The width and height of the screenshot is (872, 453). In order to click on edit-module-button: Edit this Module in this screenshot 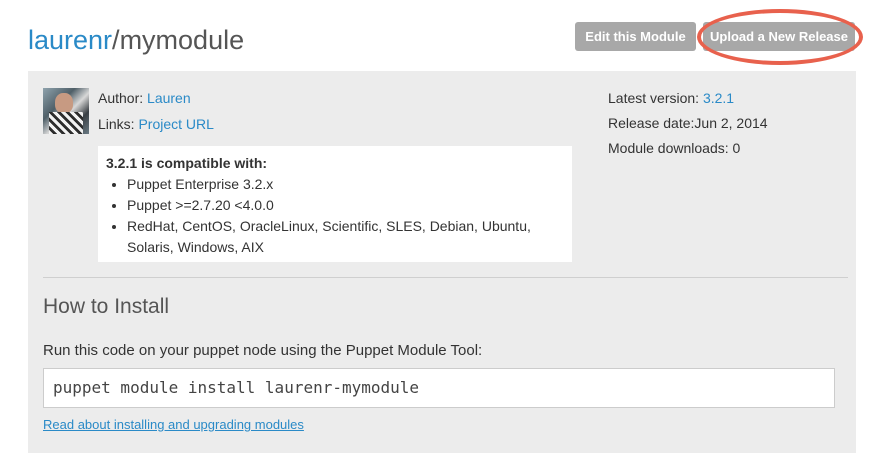, I will do `click(635, 36)`.